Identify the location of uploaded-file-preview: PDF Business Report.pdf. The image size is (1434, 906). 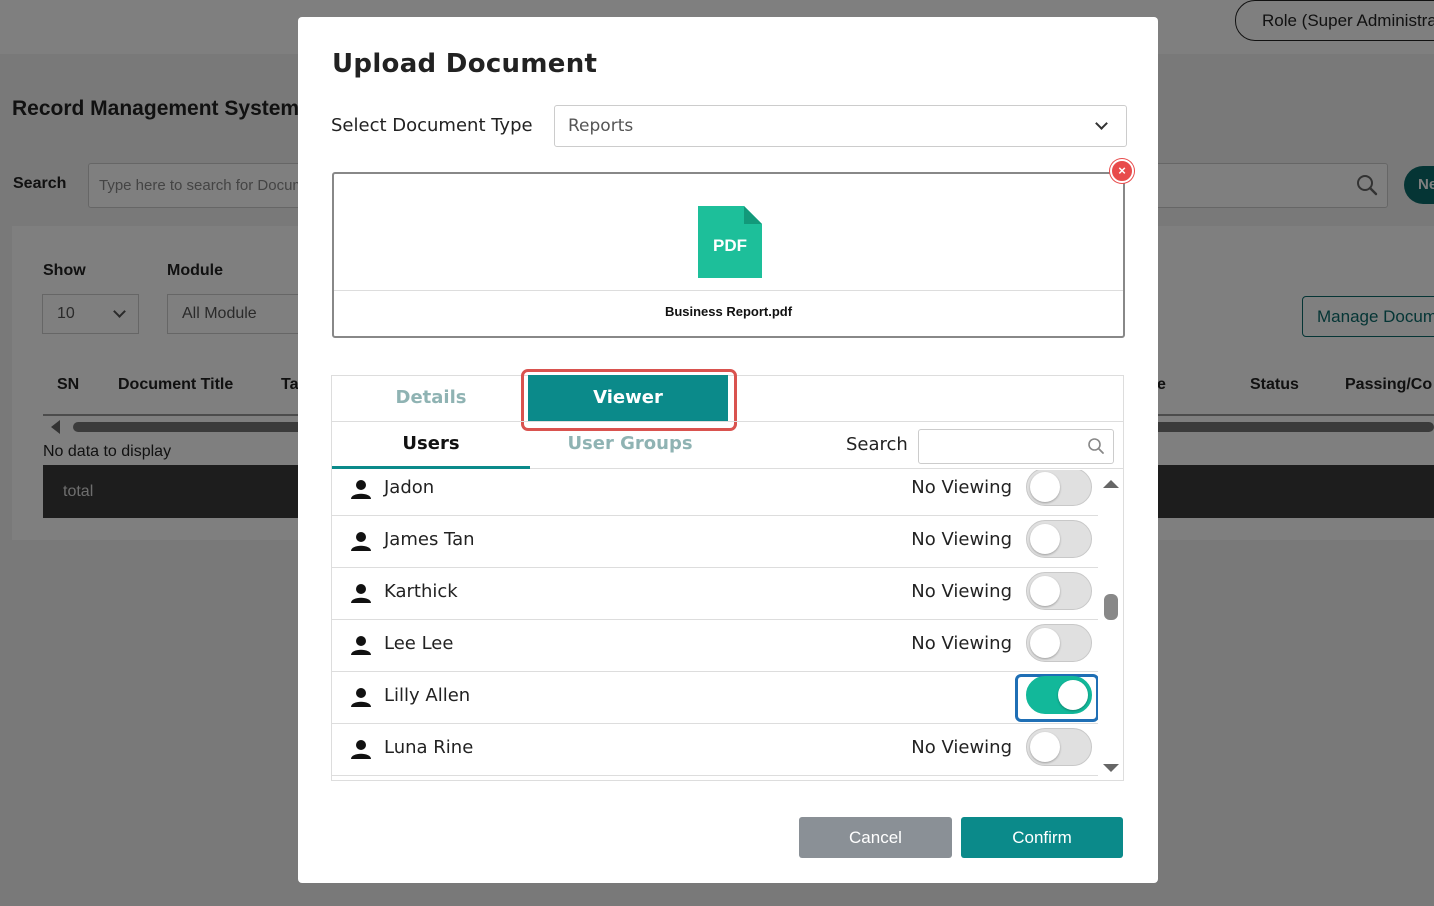
(728, 255).